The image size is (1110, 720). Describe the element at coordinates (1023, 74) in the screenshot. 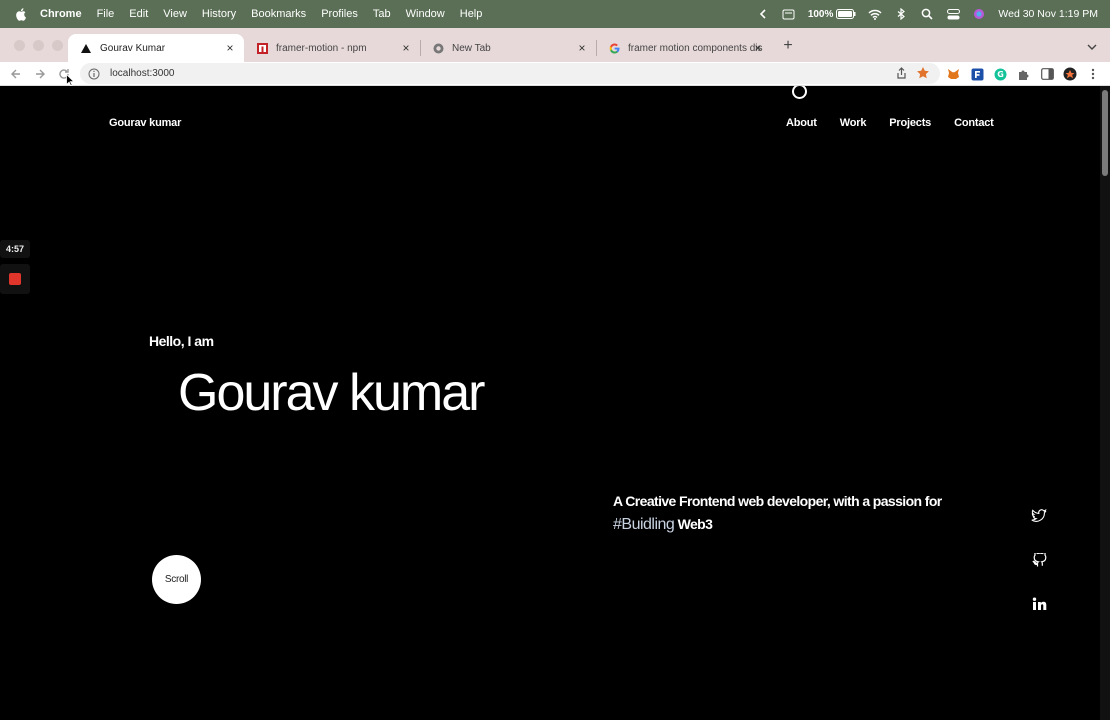

I see `extensions-puzzle-icon` at that location.